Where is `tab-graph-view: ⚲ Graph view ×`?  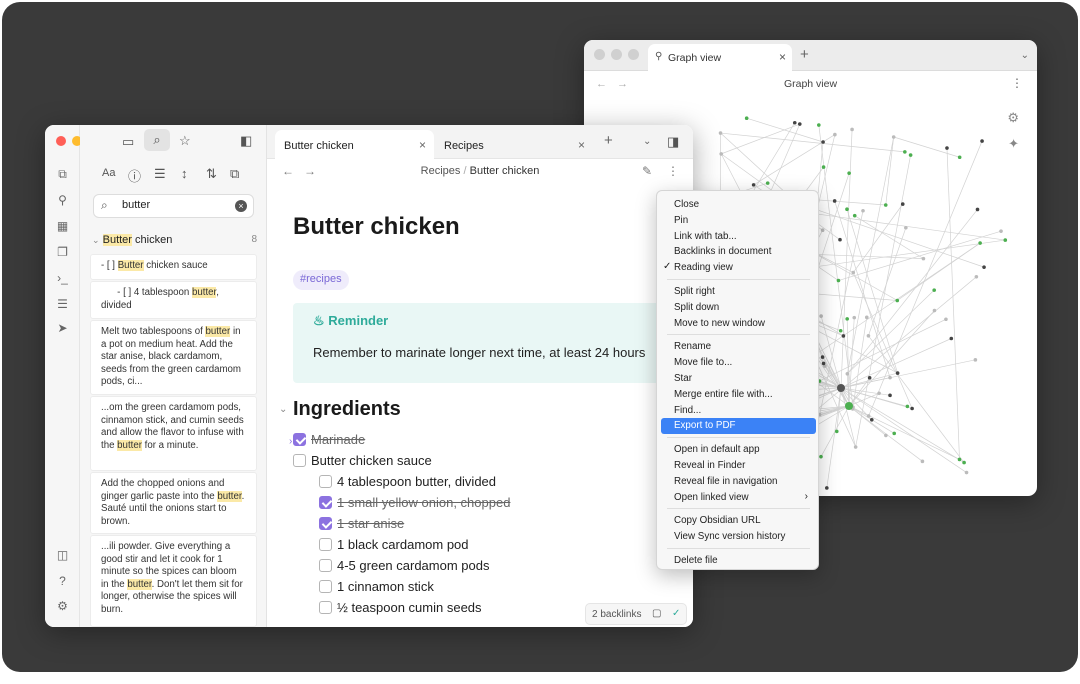
tab-graph-view: ⚲ Graph view × is located at coordinates (720, 58).